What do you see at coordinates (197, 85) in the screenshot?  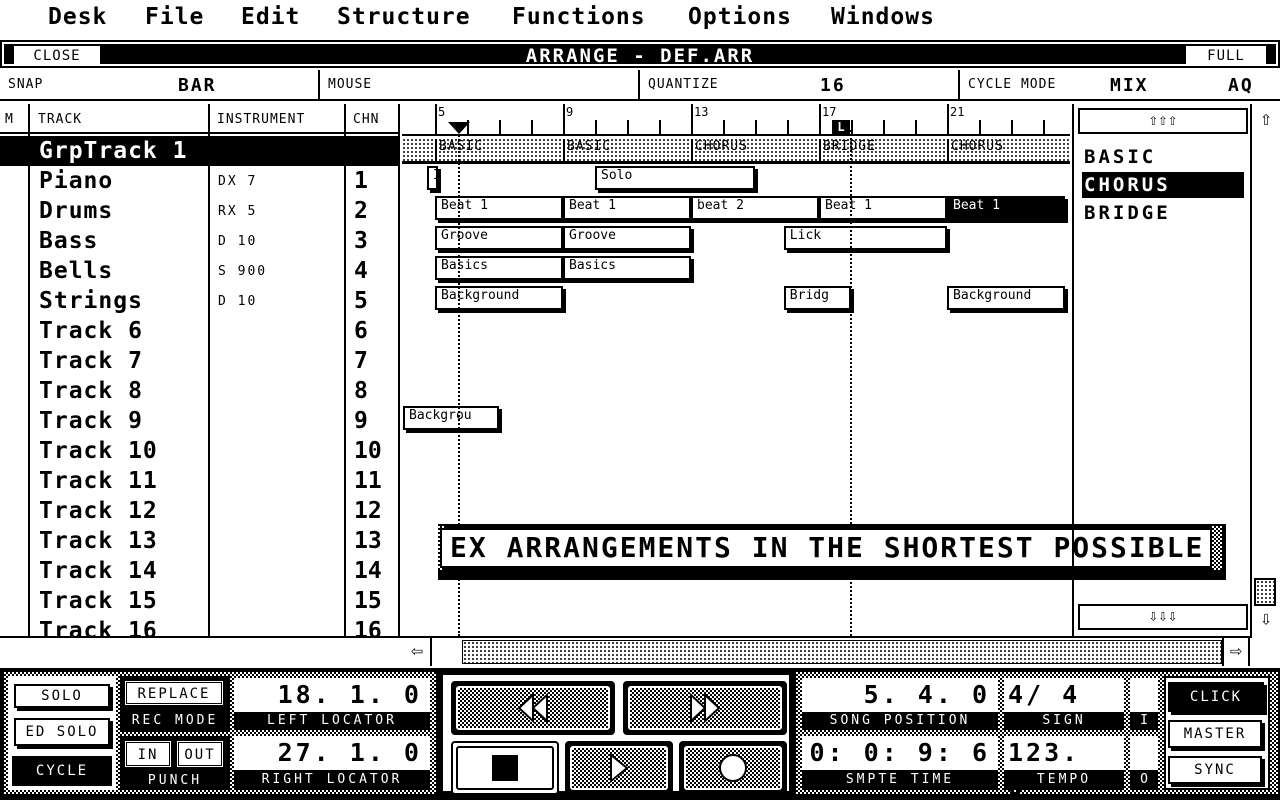 I see `snap-value: BAR` at bounding box center [197, 85].